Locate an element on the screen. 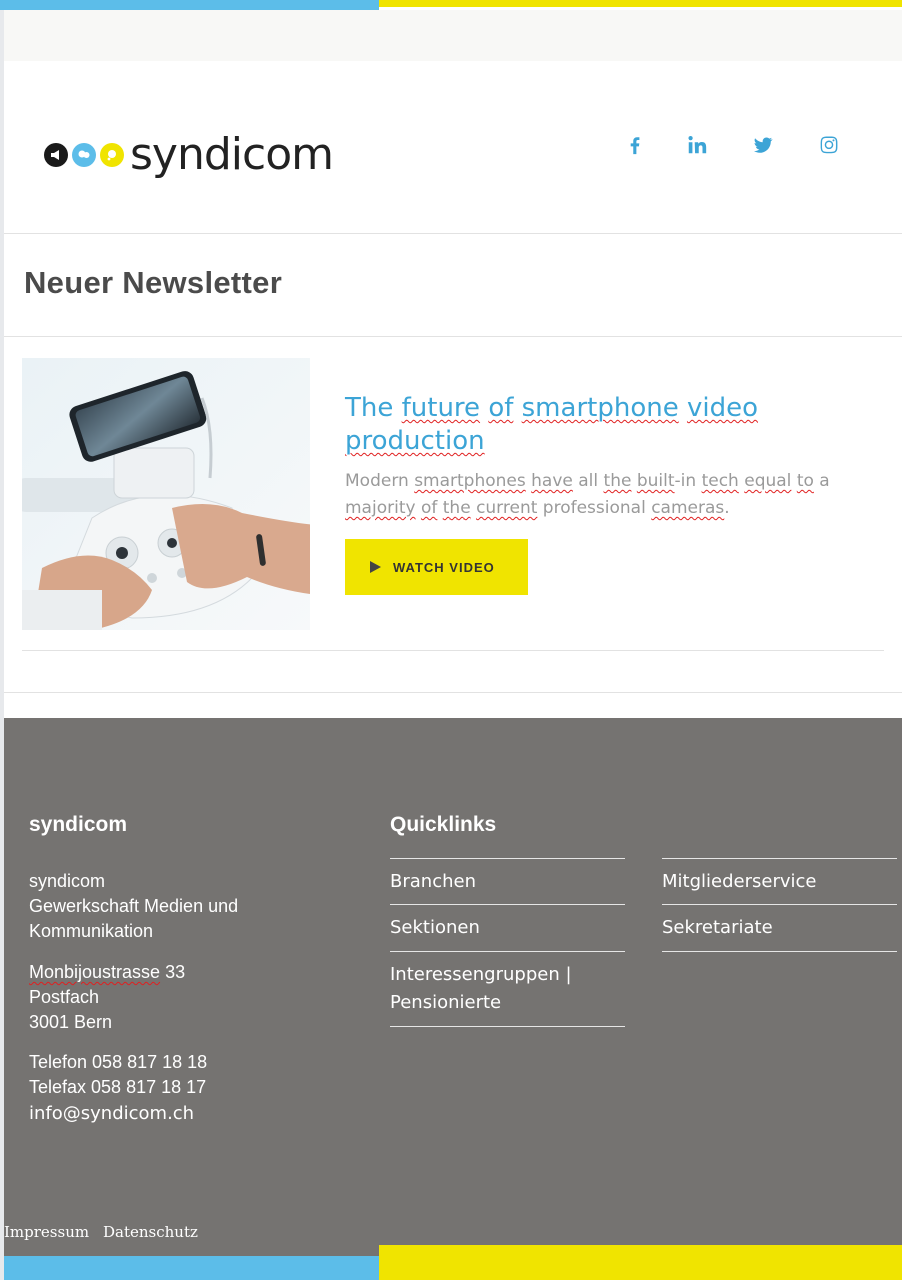 This screenshot has height=1280, width=902. desc-word: built is located at coordinates (655, 481).